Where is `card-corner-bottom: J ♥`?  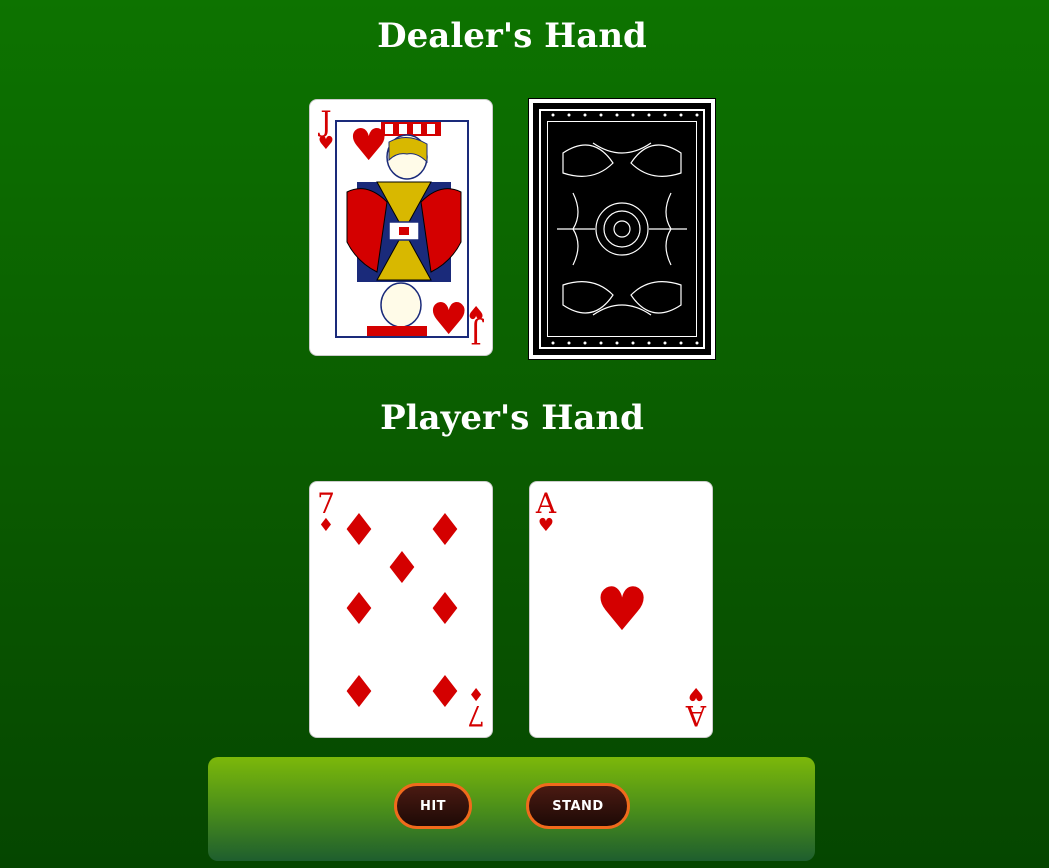
card-corner-bottom: J ♥ is located at coordinates (476, 325).